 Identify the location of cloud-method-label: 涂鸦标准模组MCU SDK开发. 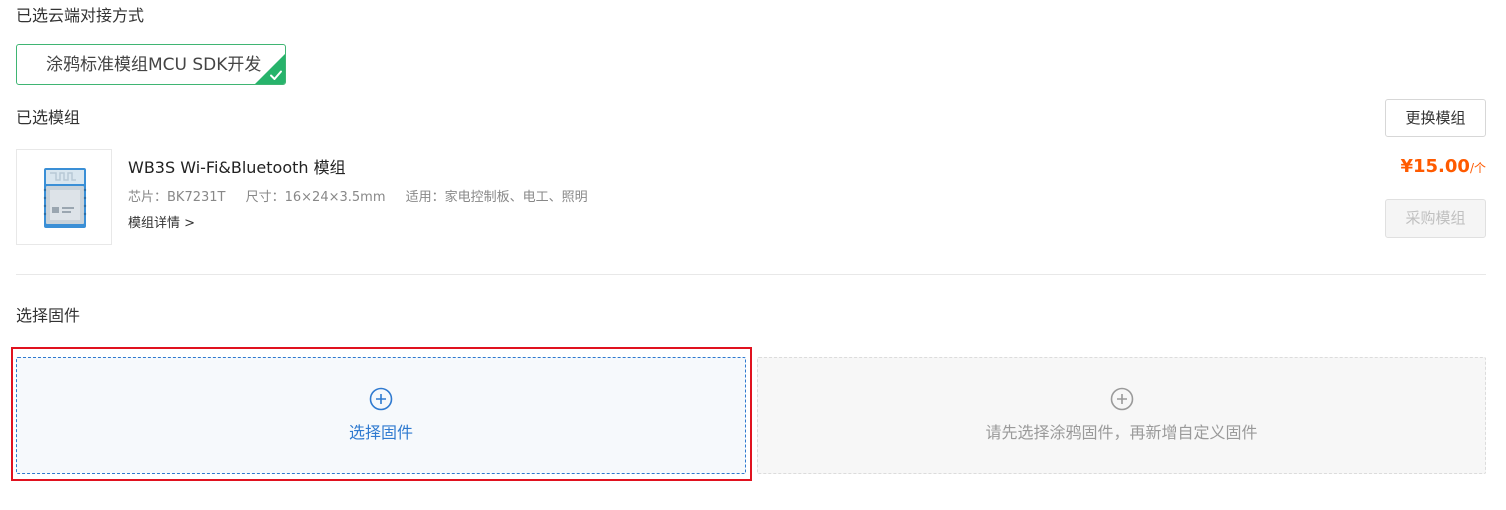
(154, 65).